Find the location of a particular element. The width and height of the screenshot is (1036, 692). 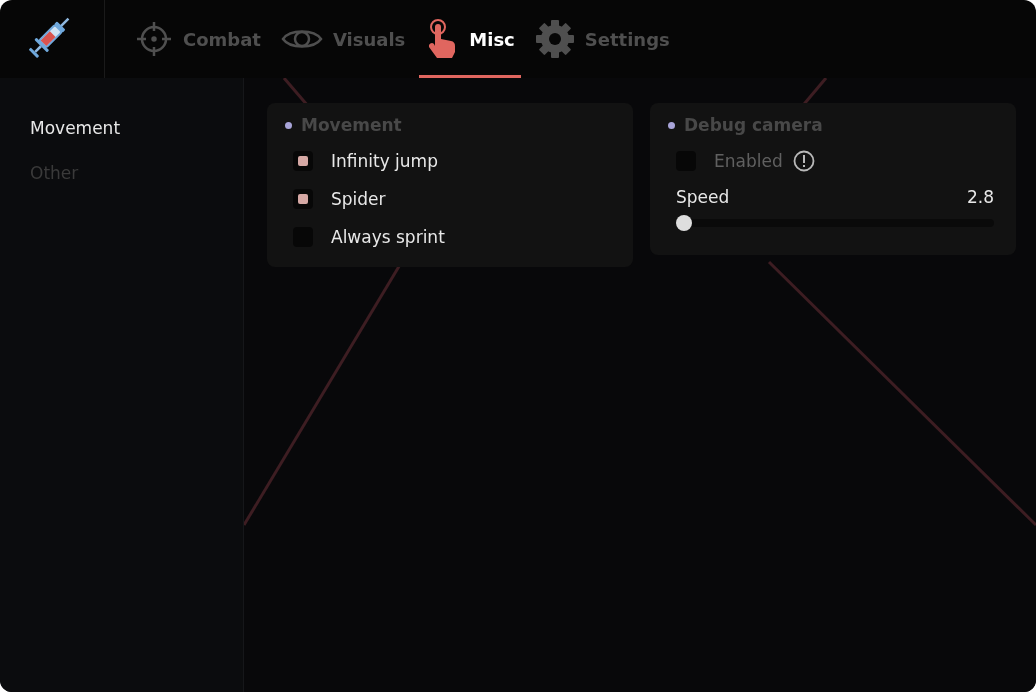

slider-label: Speed is located at coordinates (703, 197).